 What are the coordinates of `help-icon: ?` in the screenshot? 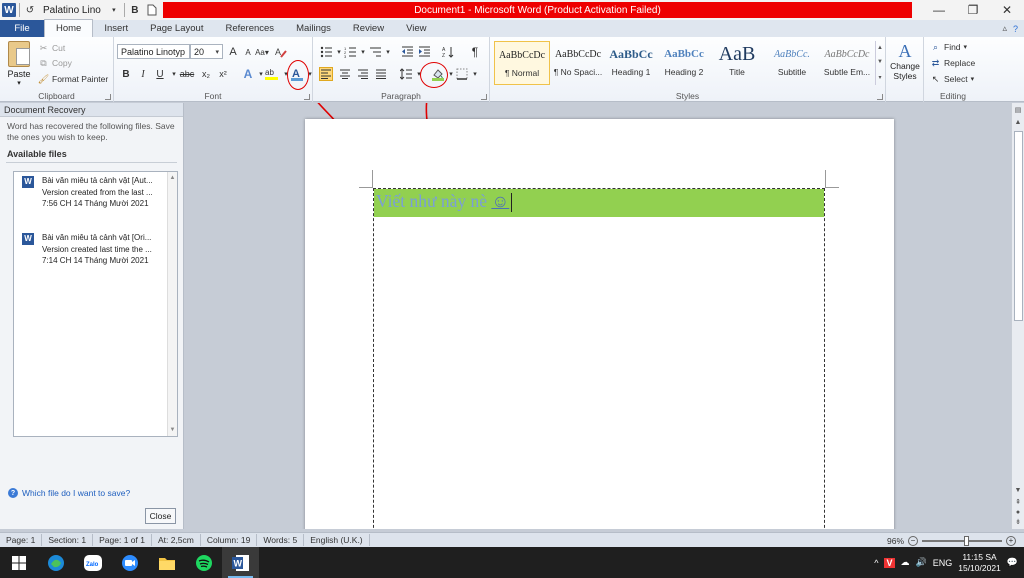 It's located at (1015, 29).